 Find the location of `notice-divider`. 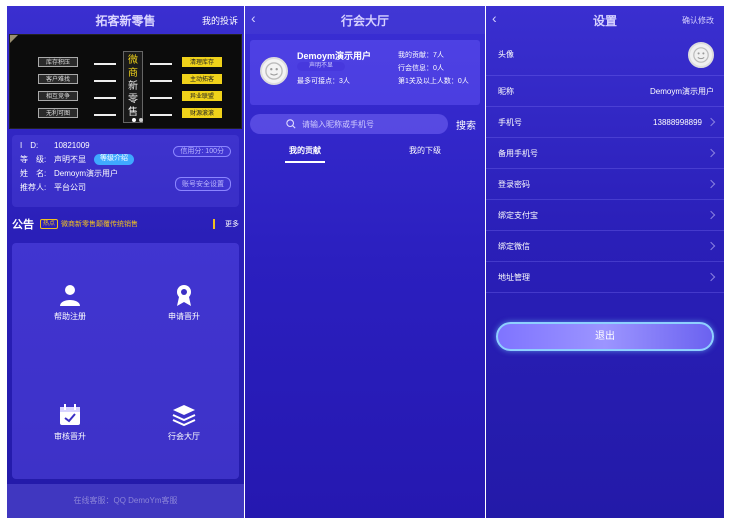

notice-divider is located at coordinates (214, 224).